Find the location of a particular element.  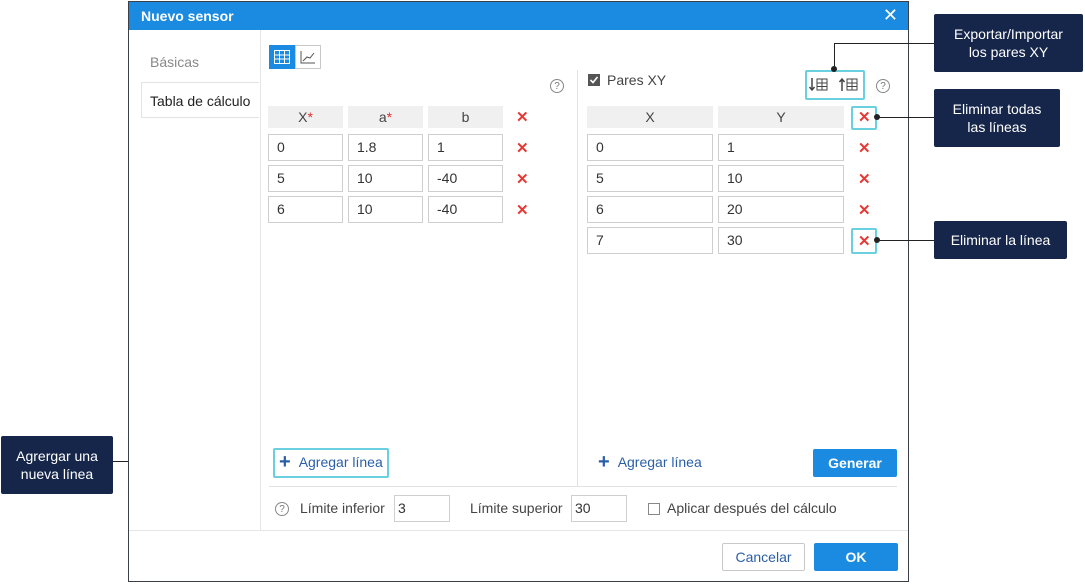

callout-delete-all-connector is located at coordinates (905, 117).